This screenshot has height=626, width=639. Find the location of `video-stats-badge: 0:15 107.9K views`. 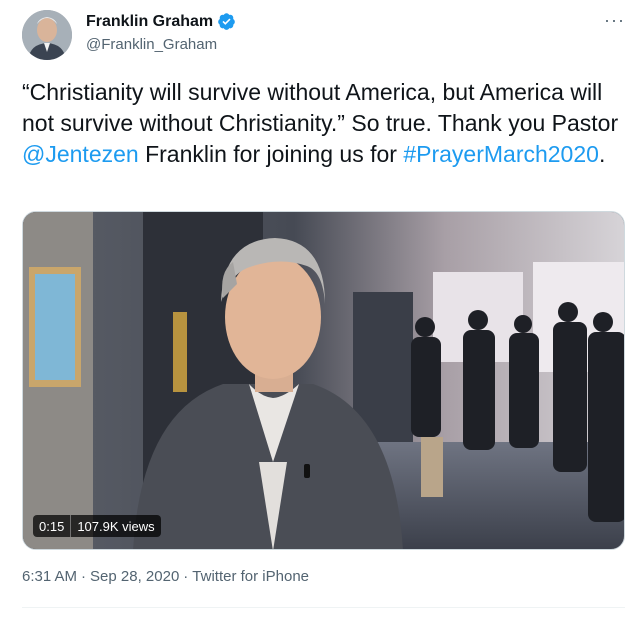

video-stats-badge: 0:15 107.9K views is located at coordinates (97, 526).